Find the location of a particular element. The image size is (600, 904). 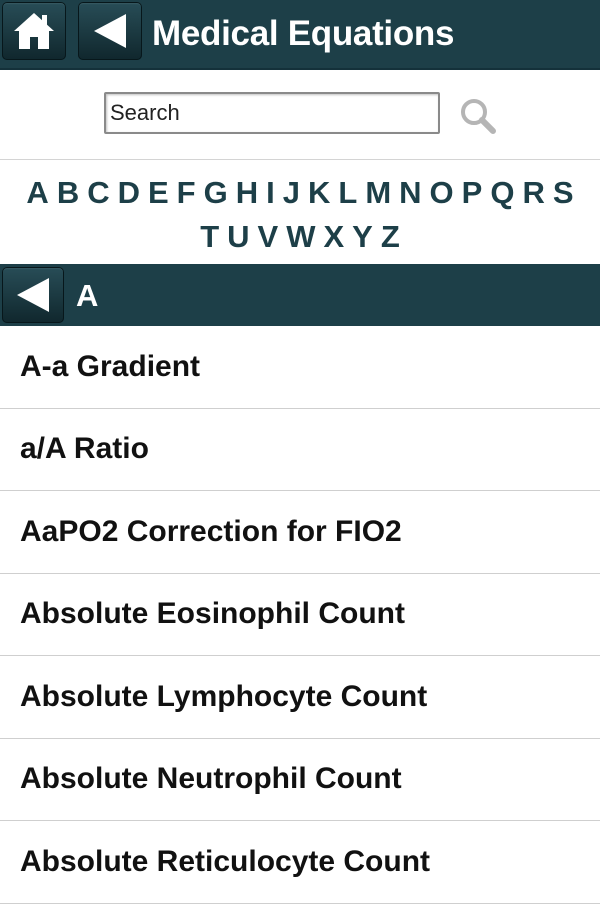

letter-q: Q is located at coordinates (502, 193).